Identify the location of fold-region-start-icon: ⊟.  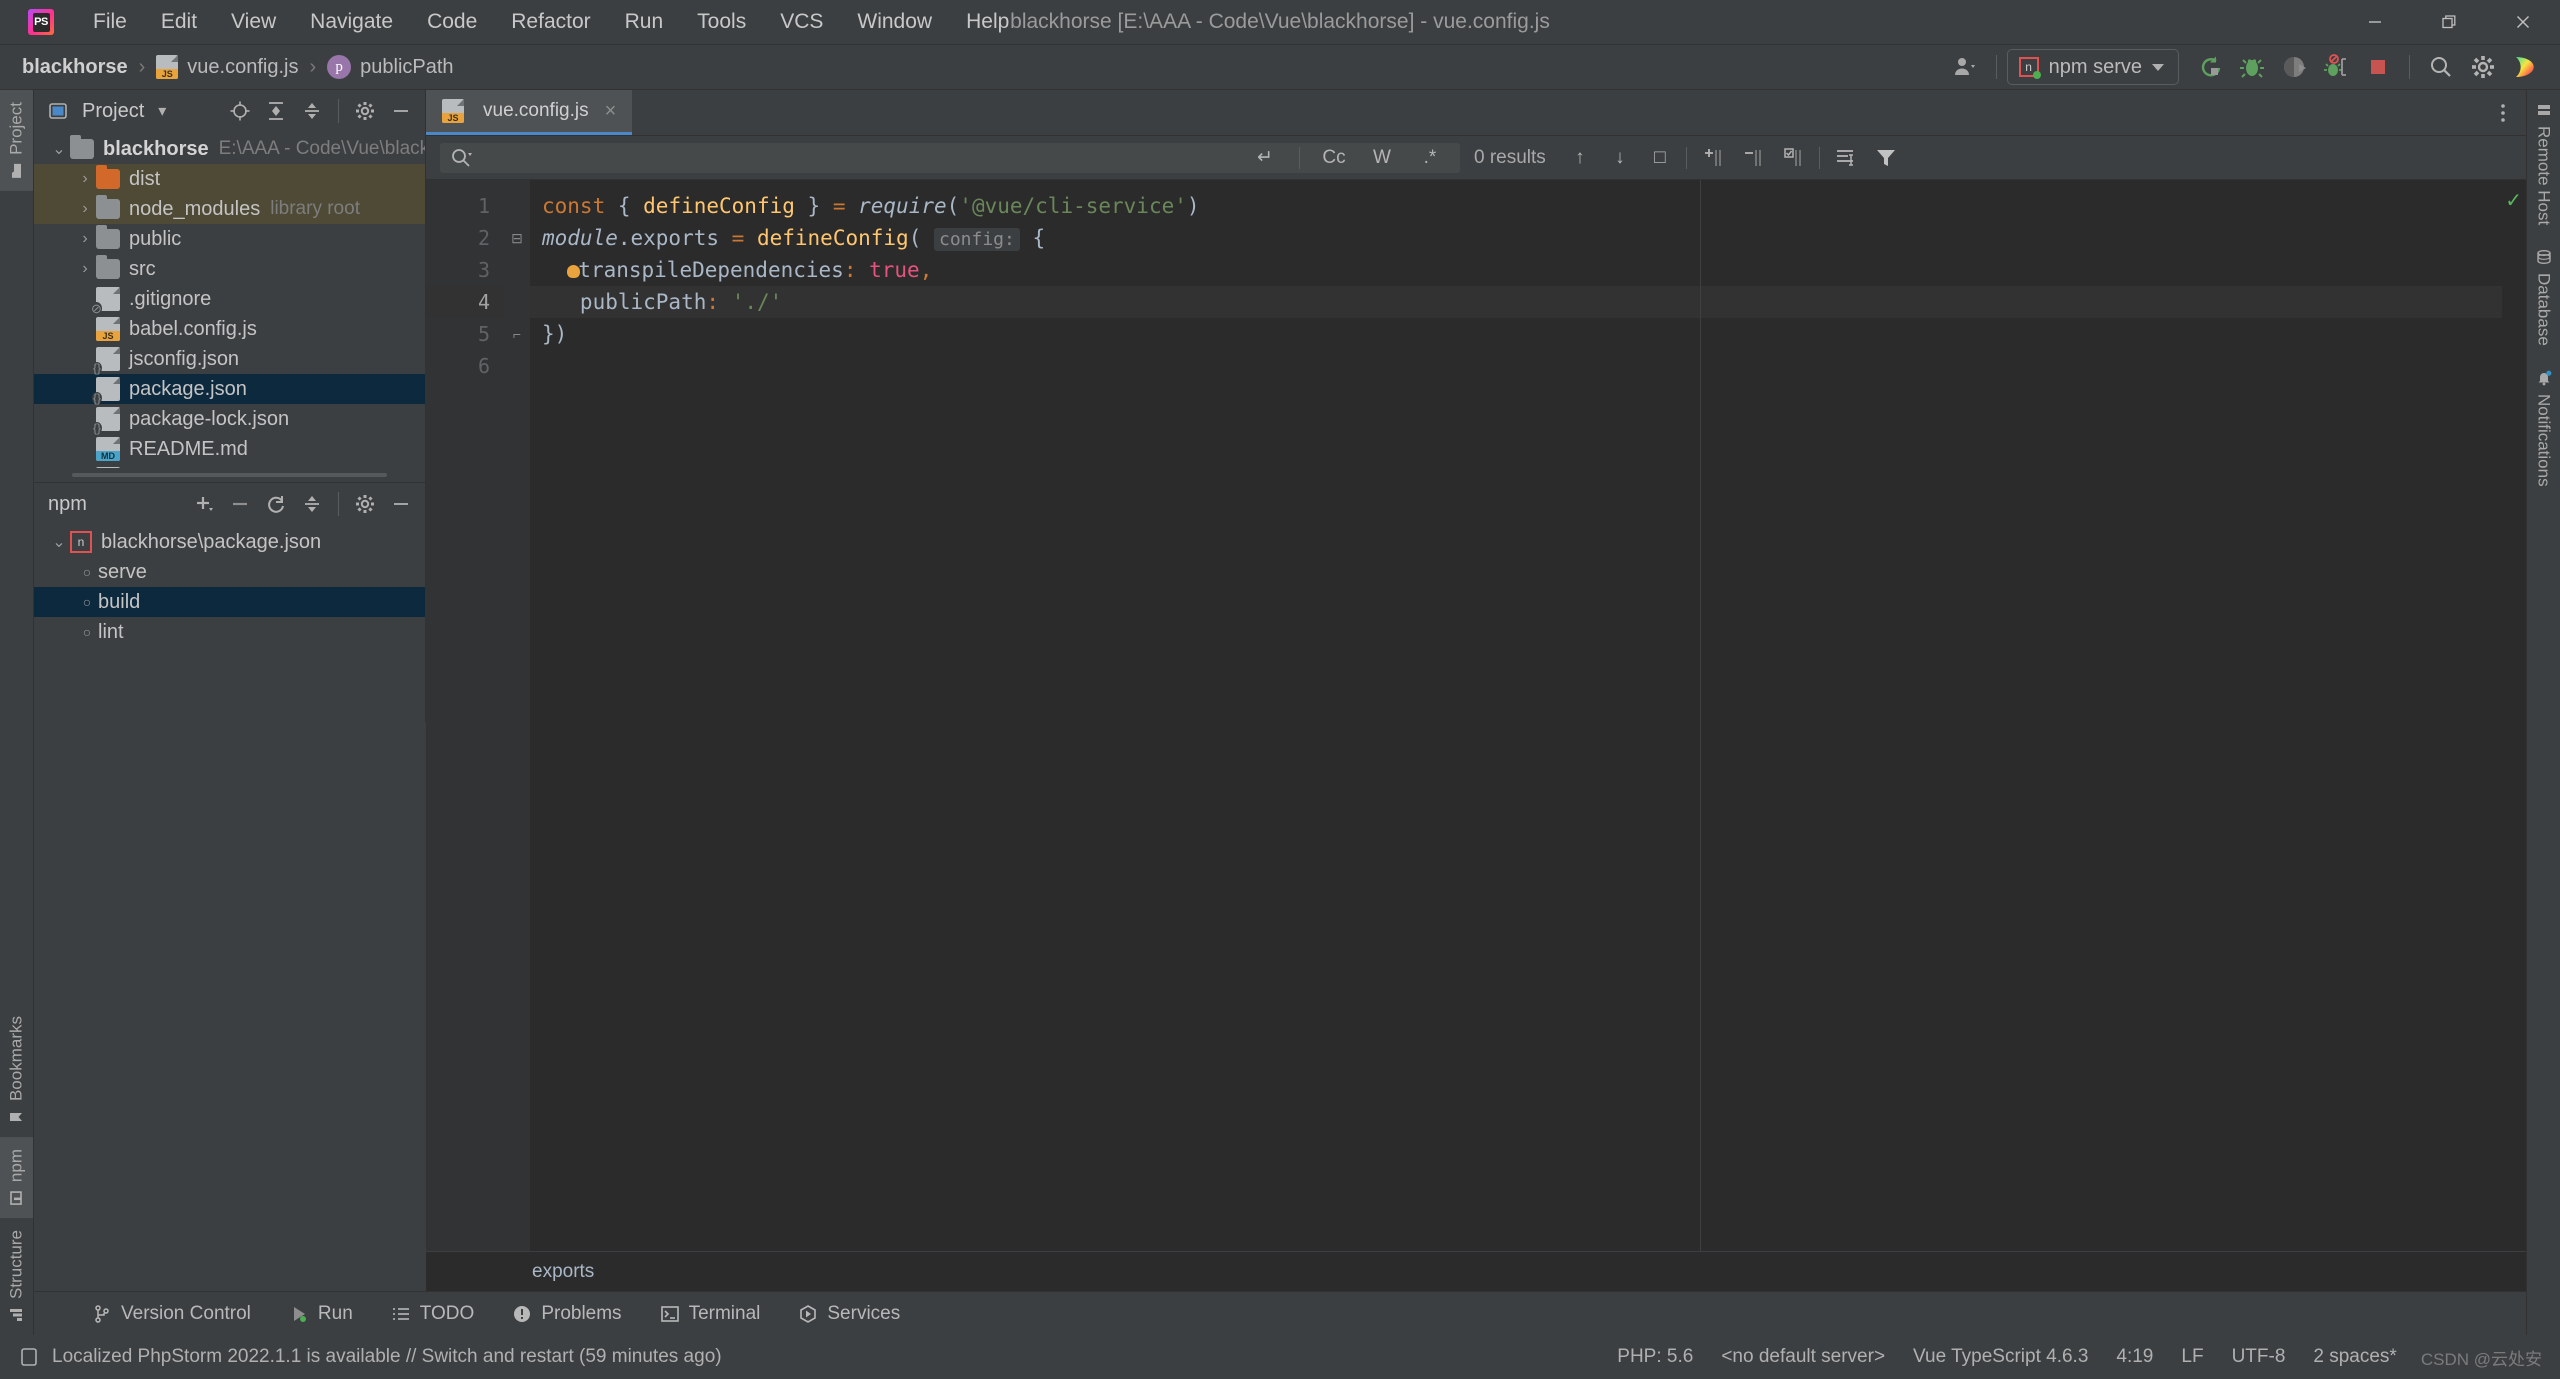
(517, 238).